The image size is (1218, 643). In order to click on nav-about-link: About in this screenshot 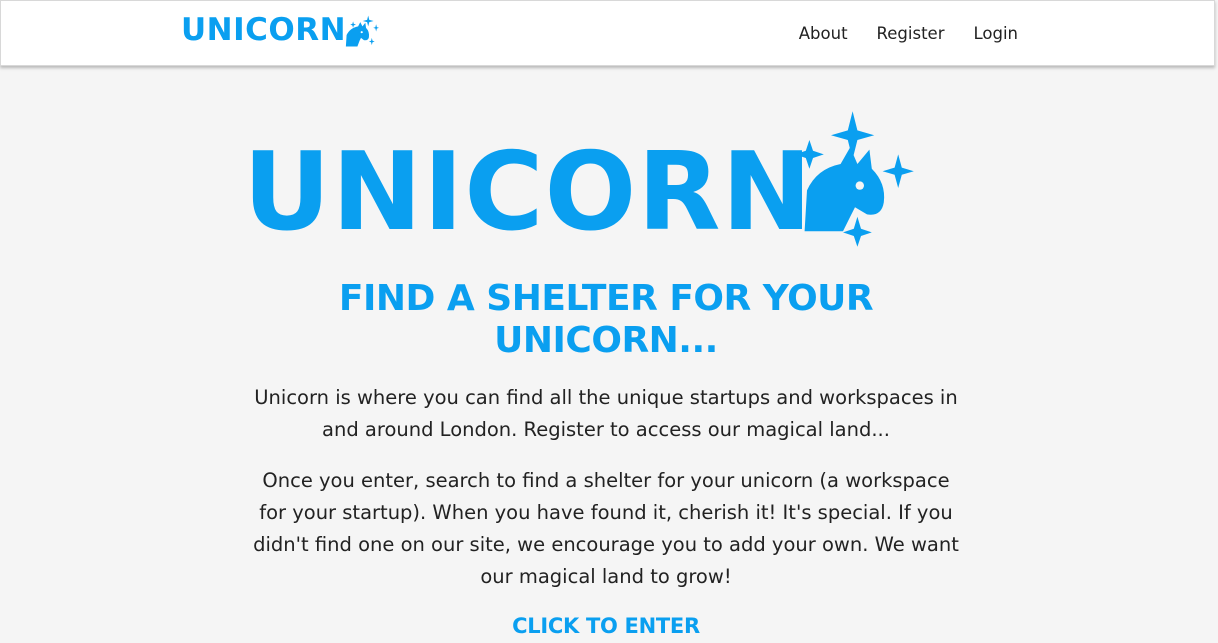, I will do `click(823, 33)`.